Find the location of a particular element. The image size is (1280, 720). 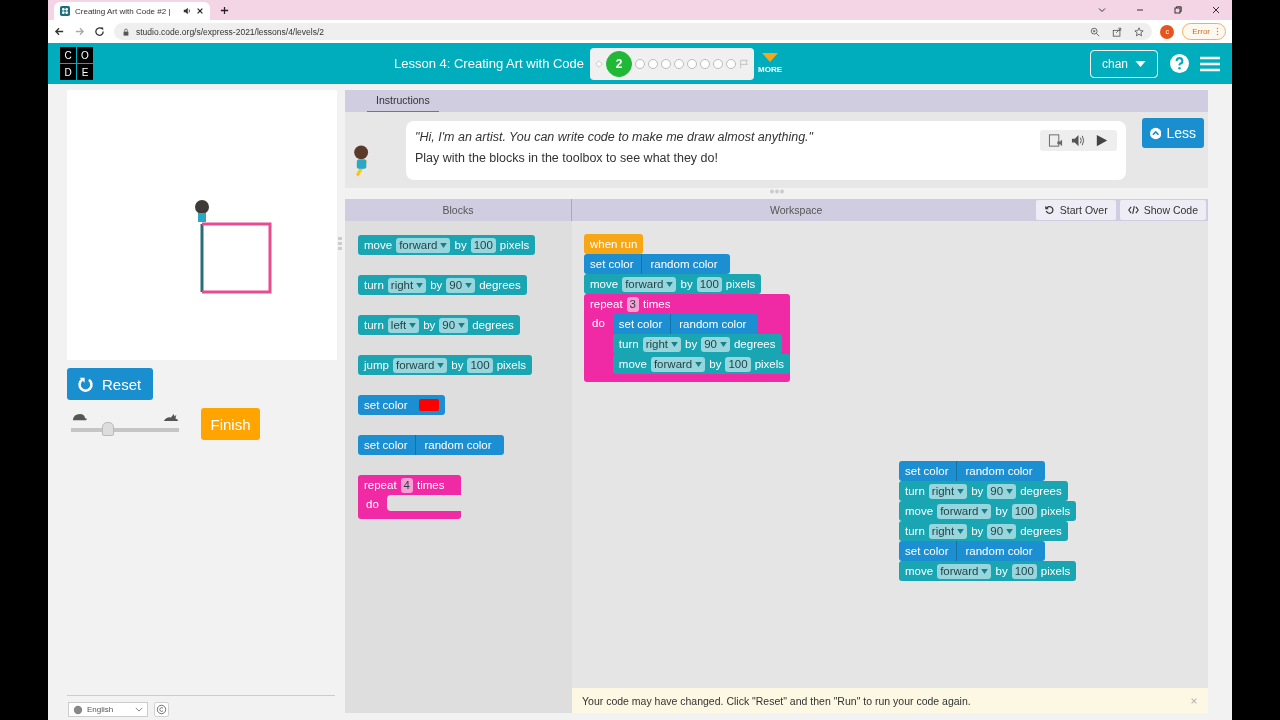

instructions-tab: Instructions is located at coordinates (403, 103).